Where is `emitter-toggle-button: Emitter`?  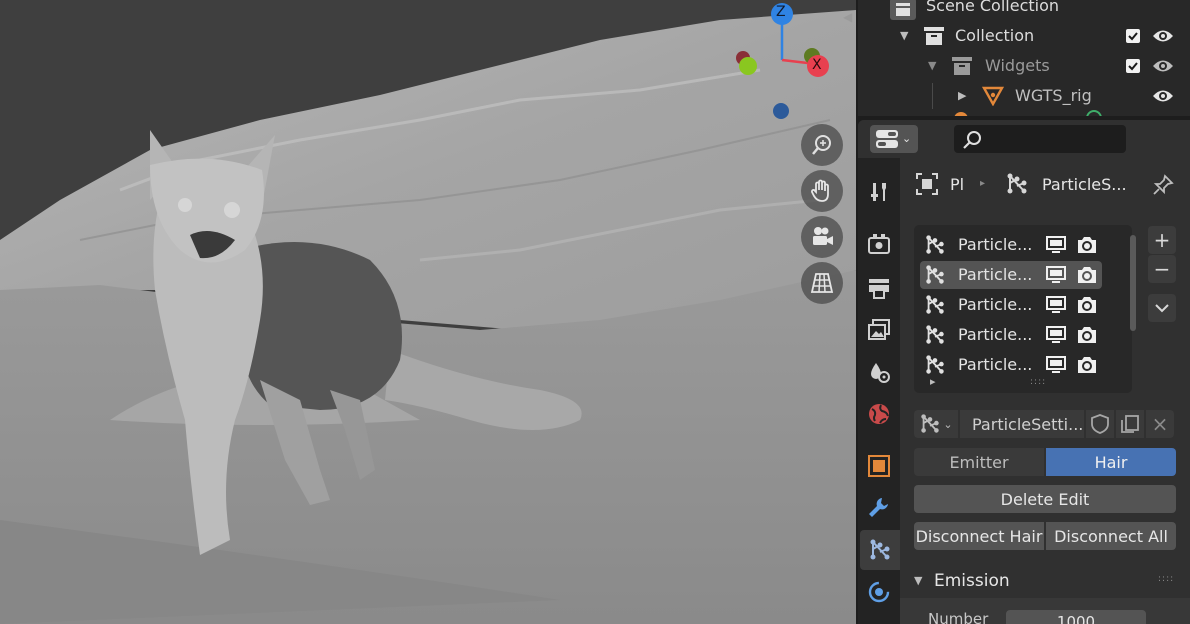
emitter-toggle-button: Emitter is located at coordinates (979, 462).